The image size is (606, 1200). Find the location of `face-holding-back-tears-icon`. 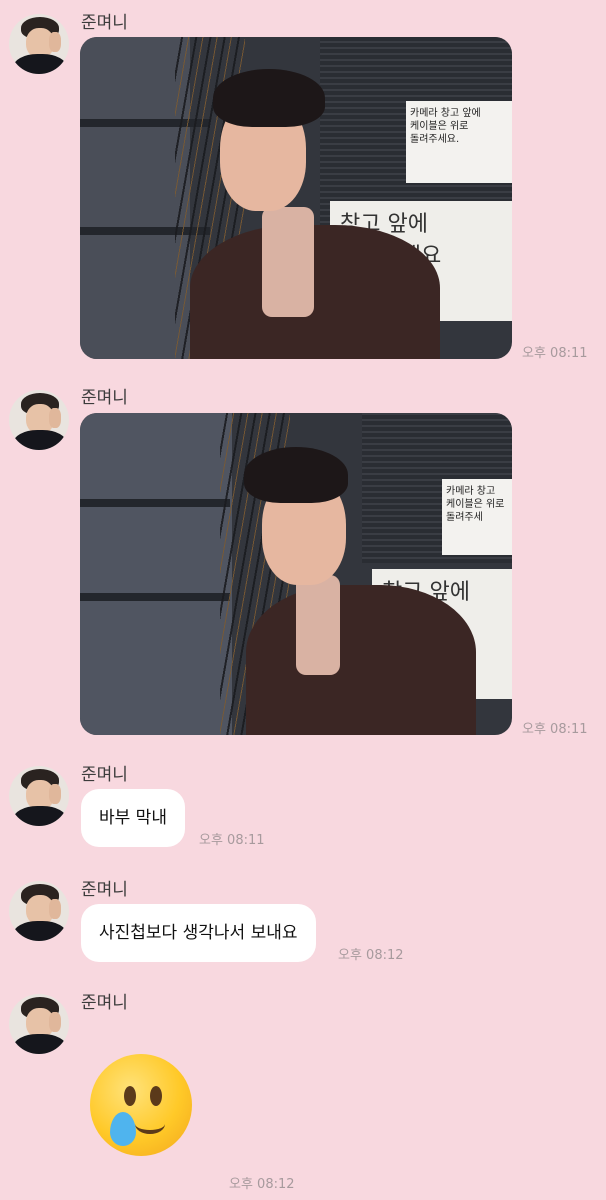

face-holding-back-tears-icon is located at coordinates (141, 1105).